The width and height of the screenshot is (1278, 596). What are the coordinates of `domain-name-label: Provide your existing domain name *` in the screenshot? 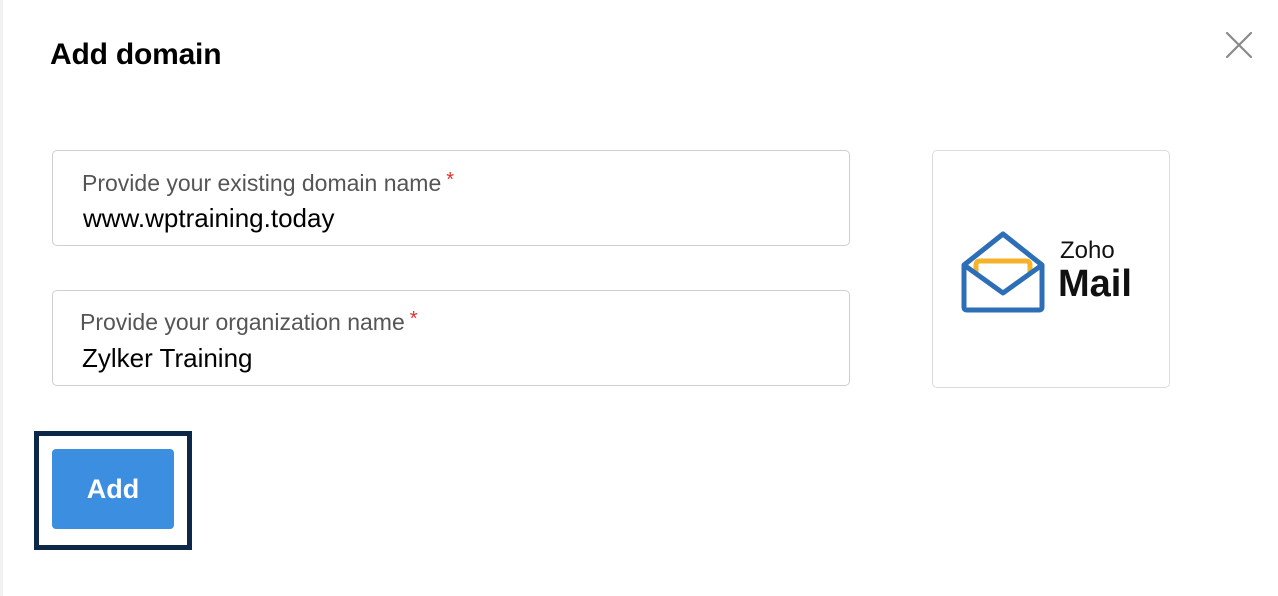 It's located at (268, 183).